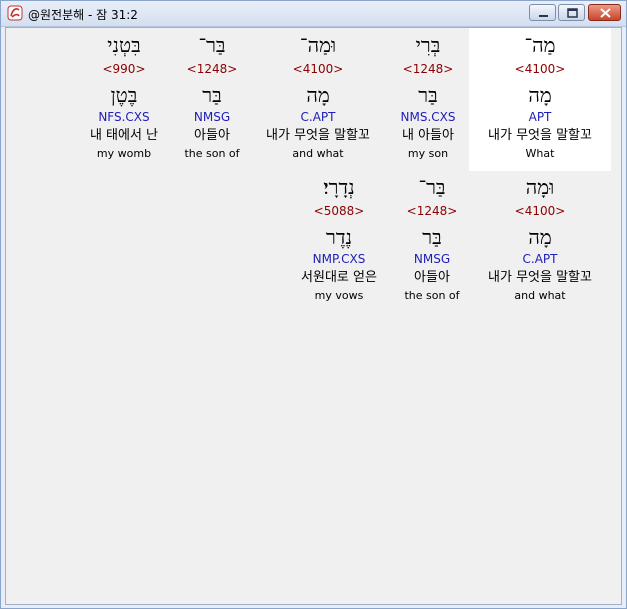  What do you see at coordinates (15, 13) in the screenshot?
I see `swirl-app-icon` at bounding box center [15, 13].